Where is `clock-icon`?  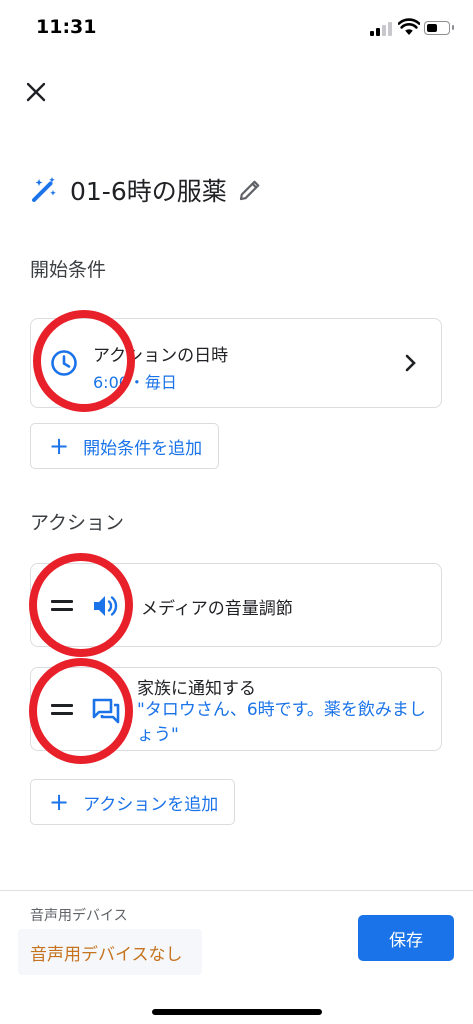
clock-icon is located at coordinates (64, 363).